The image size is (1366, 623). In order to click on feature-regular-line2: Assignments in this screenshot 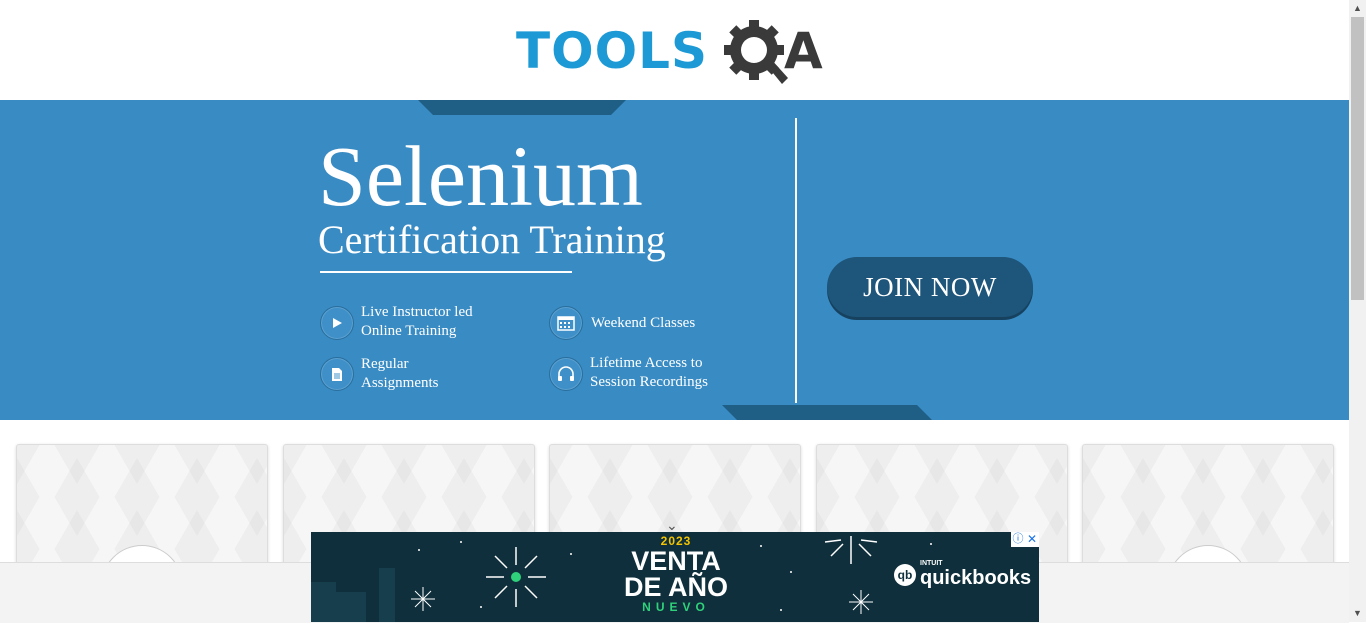, I will do `click(400, 383)`.